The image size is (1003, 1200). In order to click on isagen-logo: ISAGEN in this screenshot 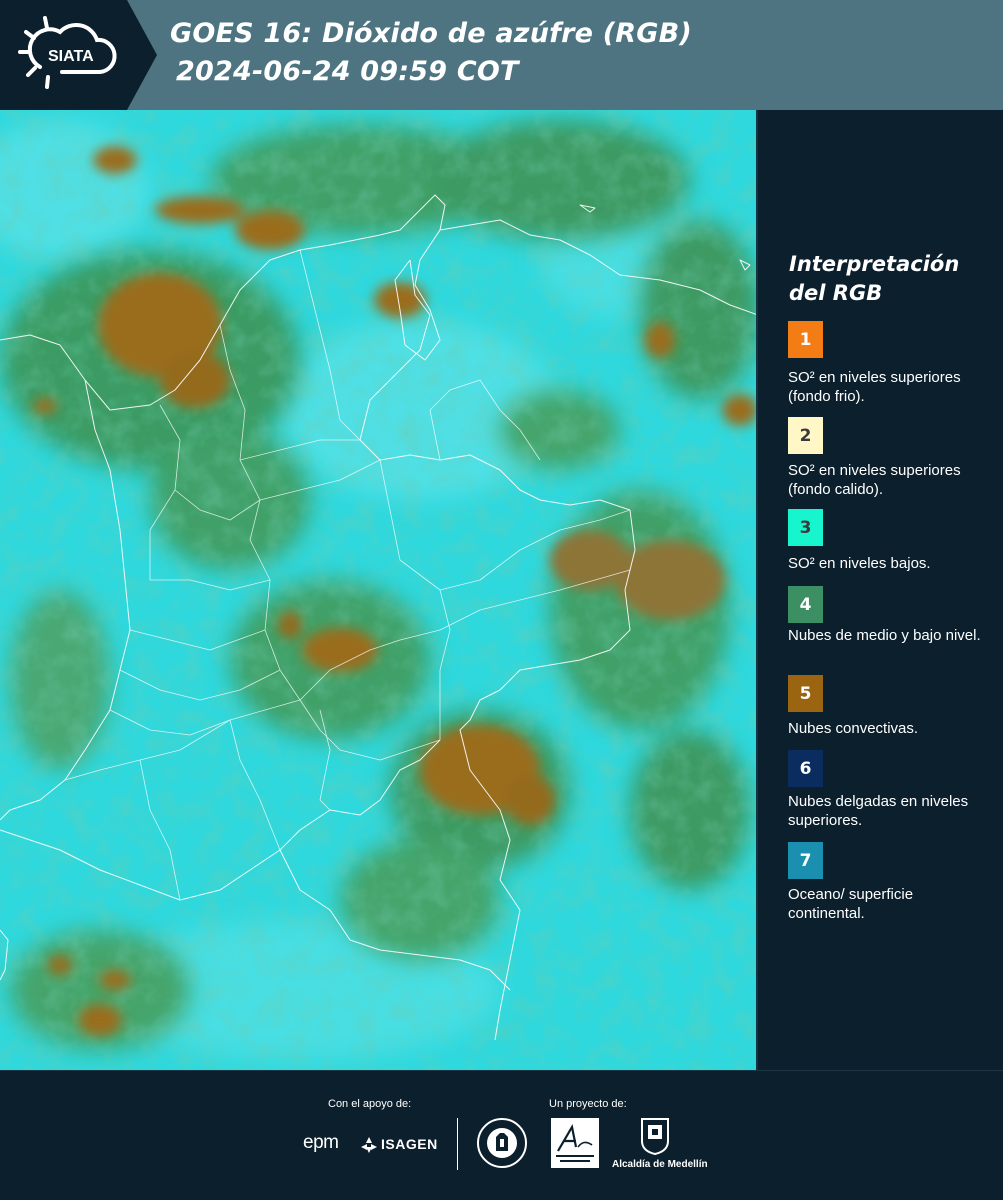, I will do `click(409, 1144)`.